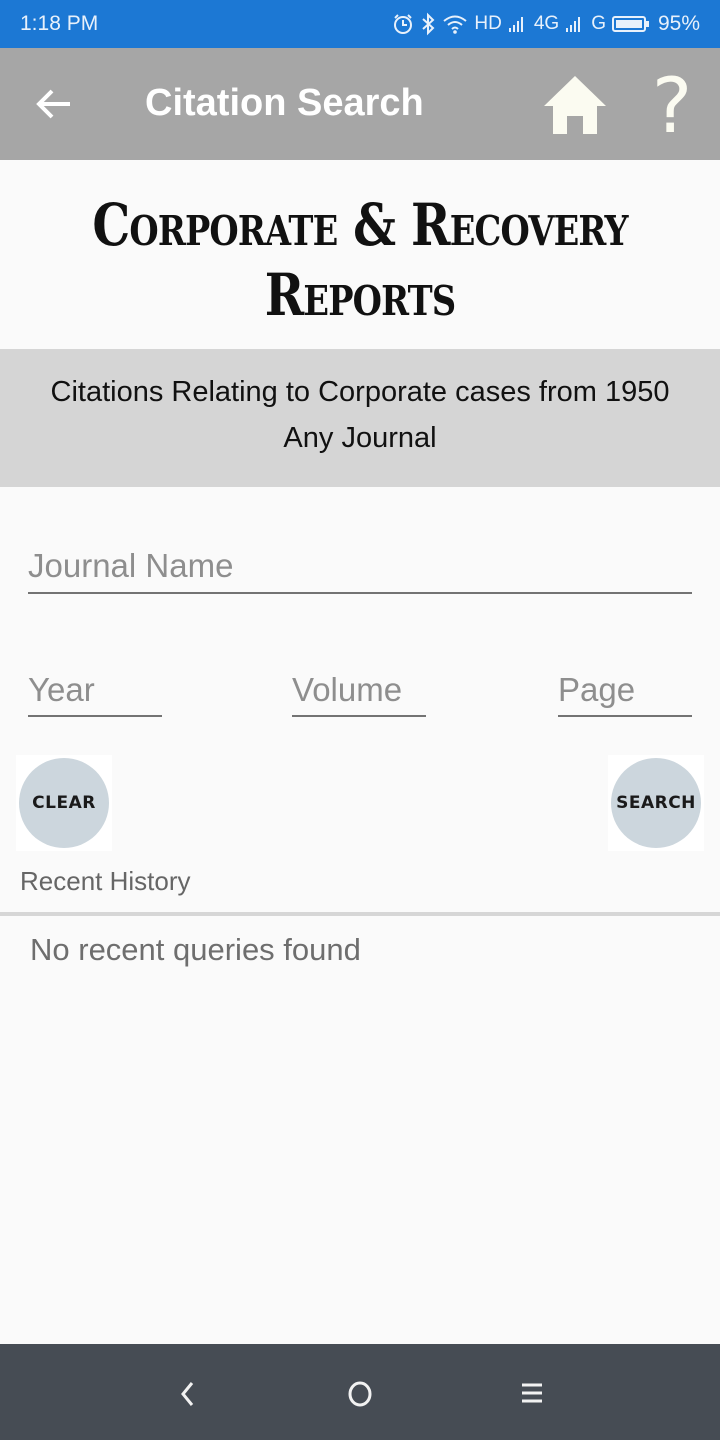  I want to click on status-time: 1:18 PM, so click(59, 23).